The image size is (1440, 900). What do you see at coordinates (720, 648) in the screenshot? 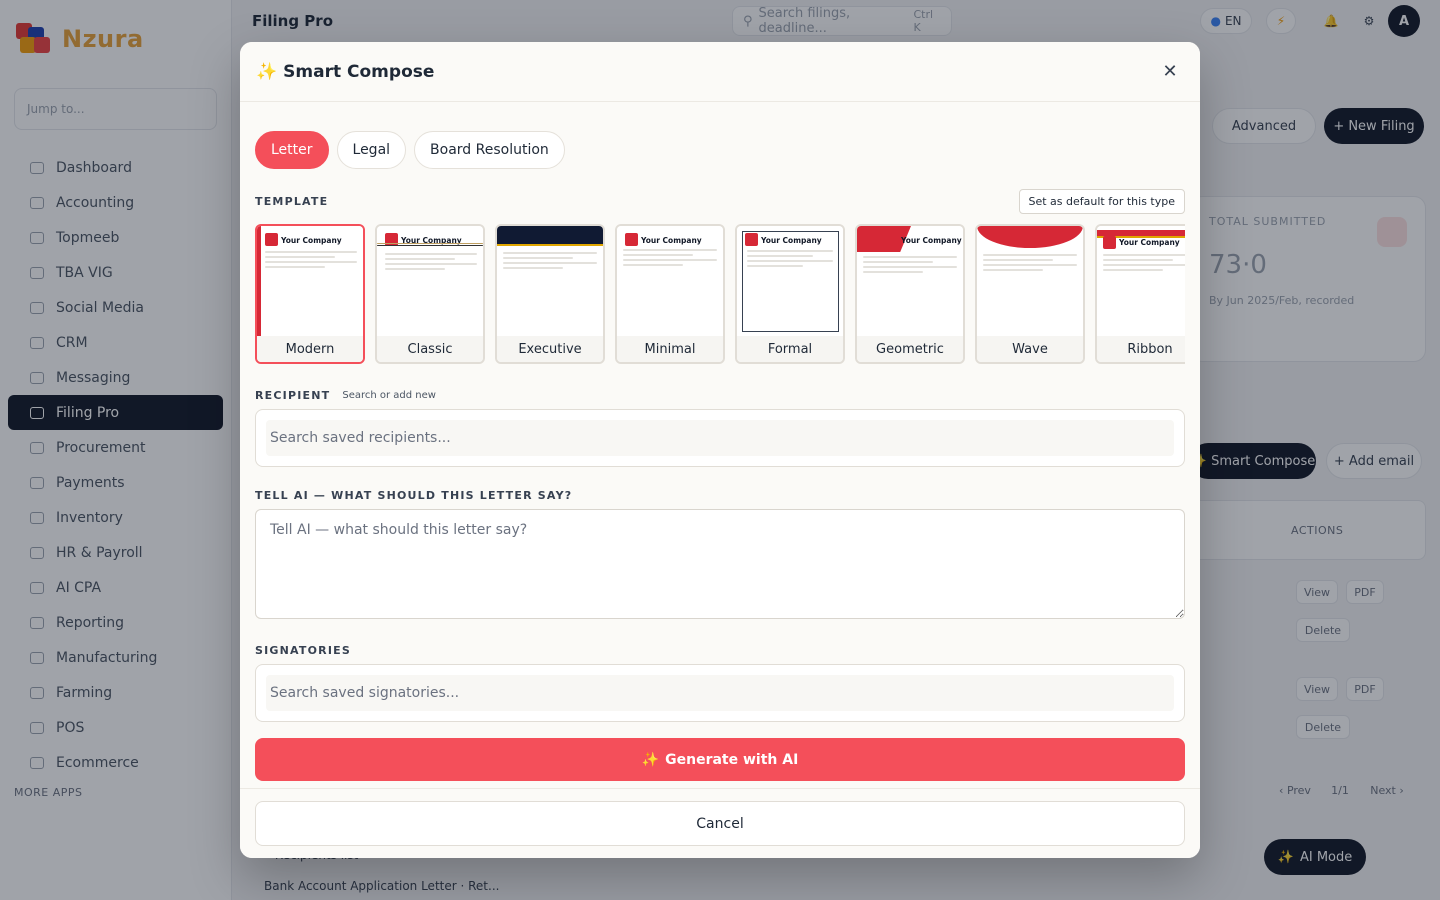
I see `signatories-section-header: SIGNATORIES` at bounding box center [720, 648].